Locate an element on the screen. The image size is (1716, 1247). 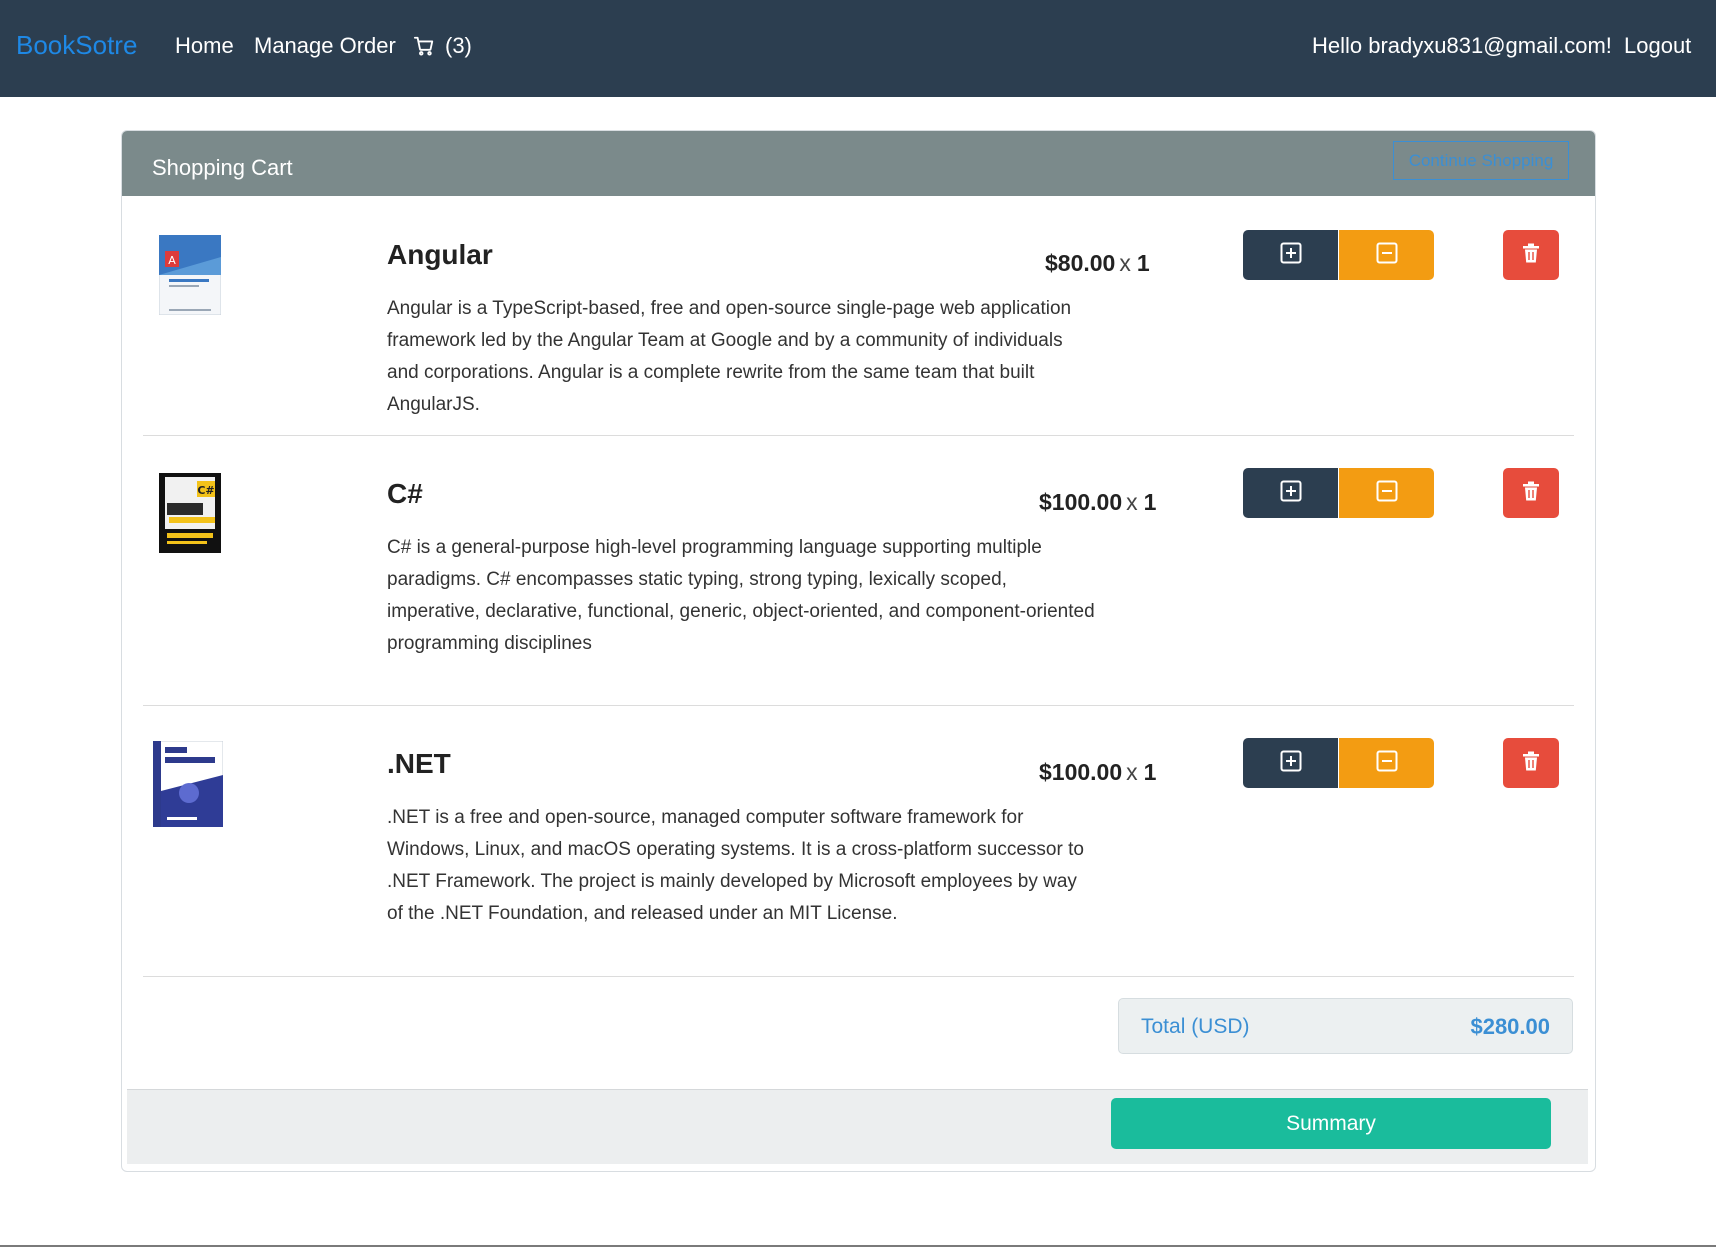
item-title: C# is located at coordinates (405, 493).